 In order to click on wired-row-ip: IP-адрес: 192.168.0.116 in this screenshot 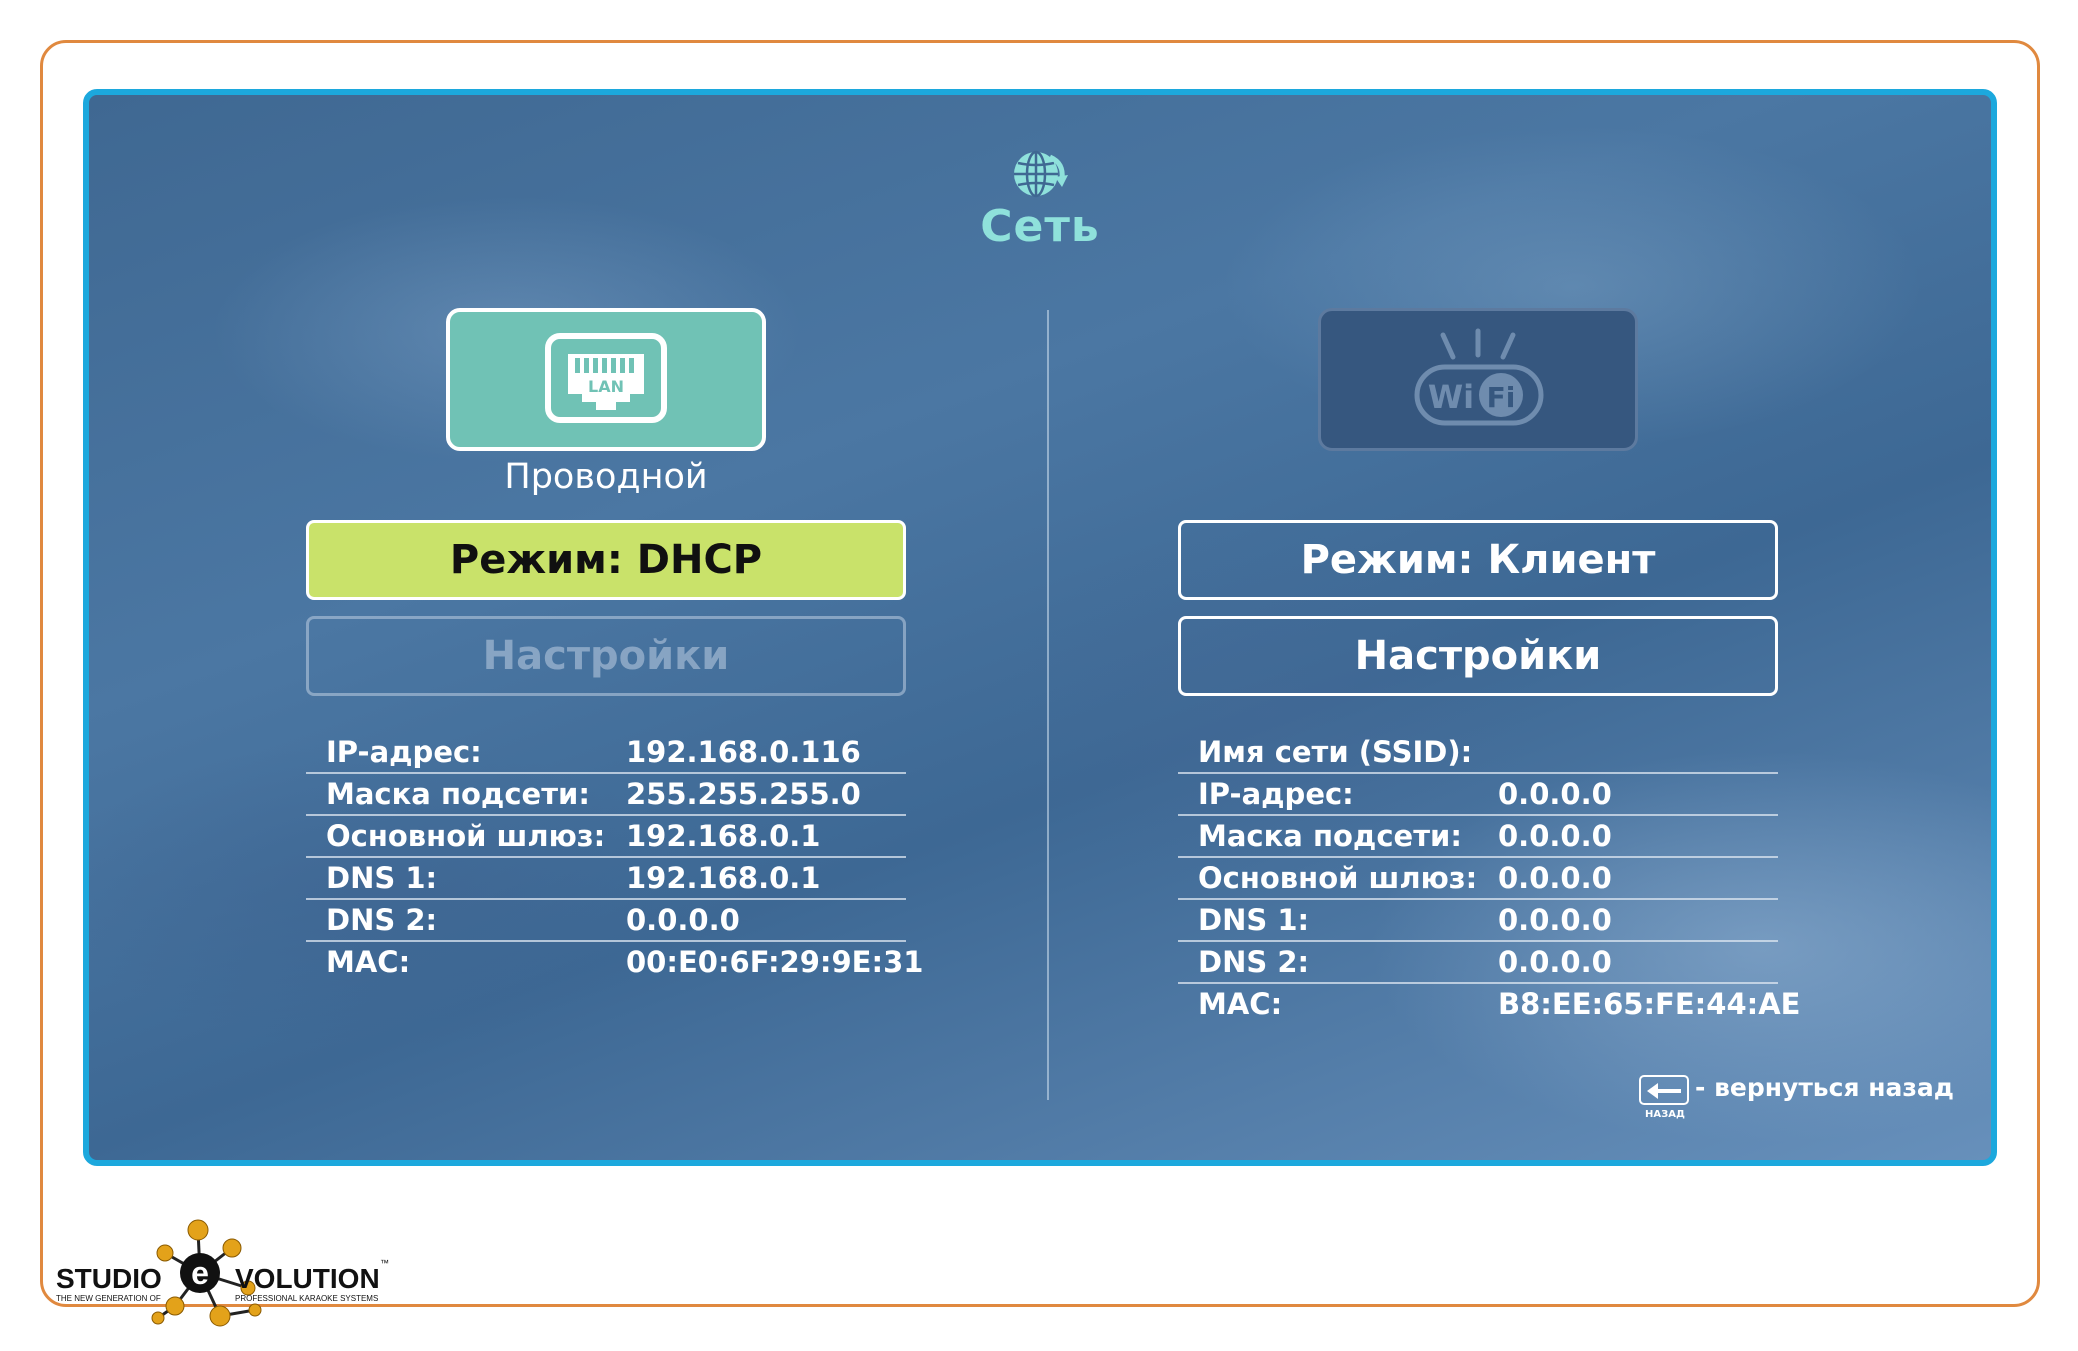, I will do `click(606, 753)`.